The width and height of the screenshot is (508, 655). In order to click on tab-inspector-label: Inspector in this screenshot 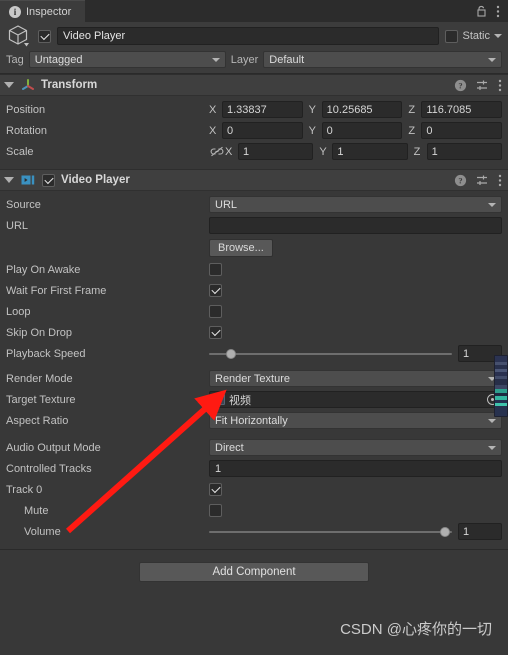, I will do `click(49, 11)`.